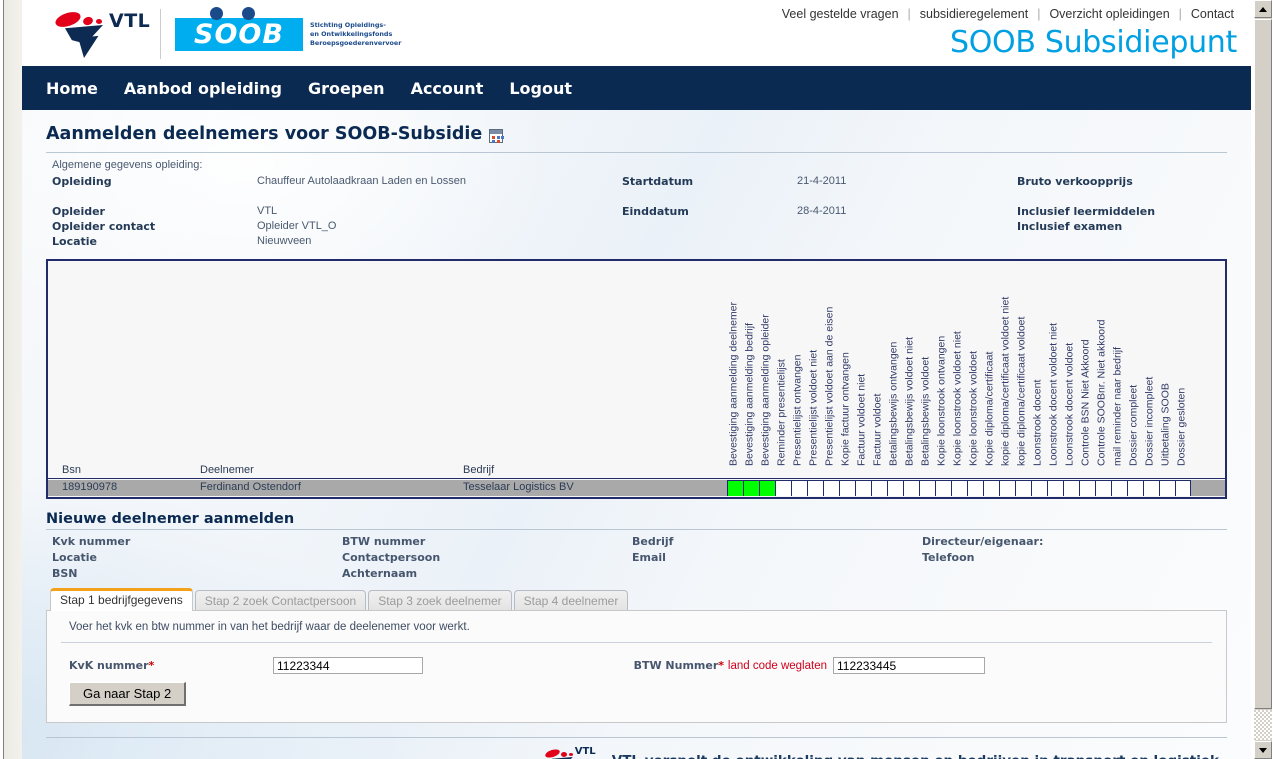  Describe the element at coordinates (909, 665) in the screenshot. I see `btw-nummer-input` at that location.